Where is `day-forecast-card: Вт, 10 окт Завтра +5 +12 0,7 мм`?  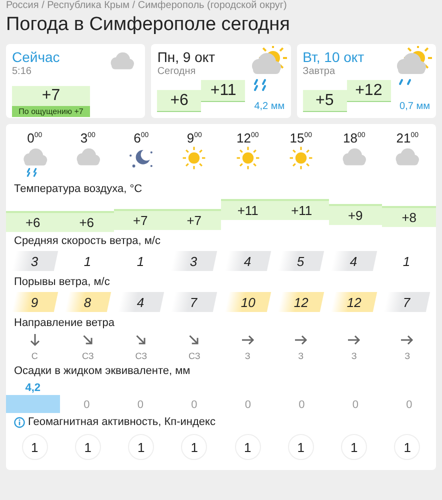 day-forecast-card: Вт, 10 окт Завтра +5 +12 0,7 мм is located at coordinates (366, 81).